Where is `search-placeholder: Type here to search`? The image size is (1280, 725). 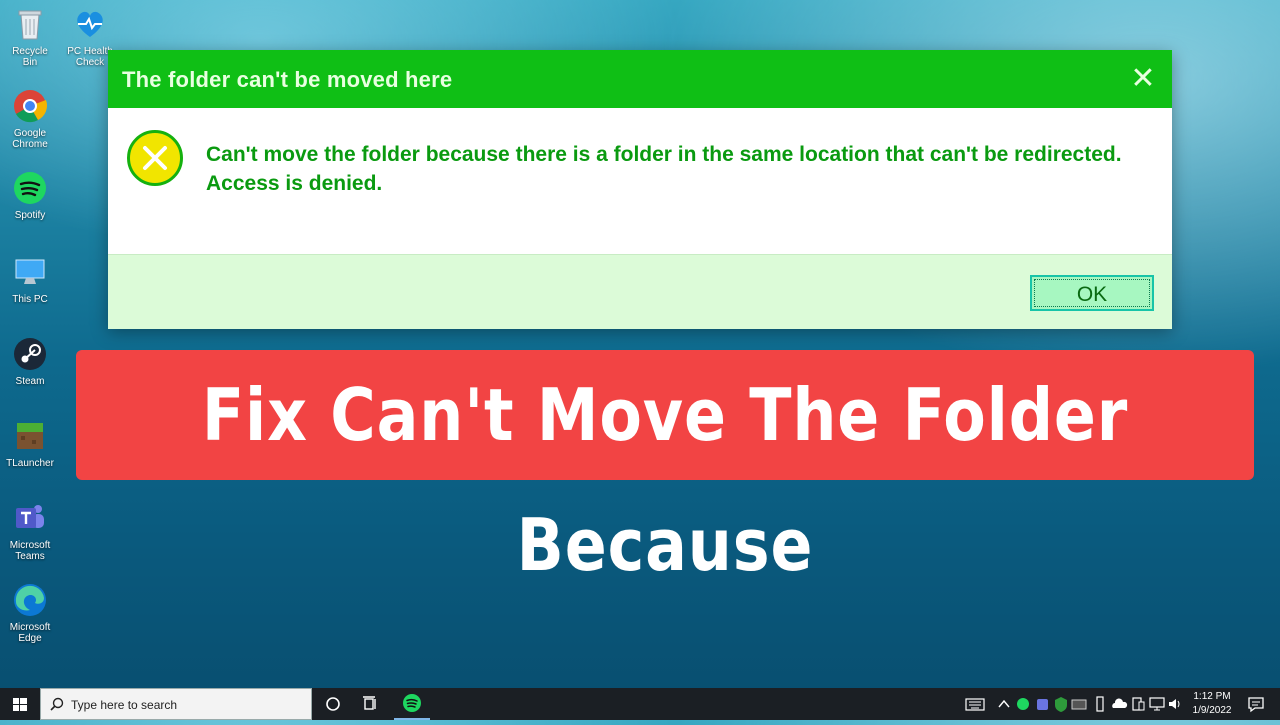 search-placeholder: Type here to search is located at coordinates (124, 705).